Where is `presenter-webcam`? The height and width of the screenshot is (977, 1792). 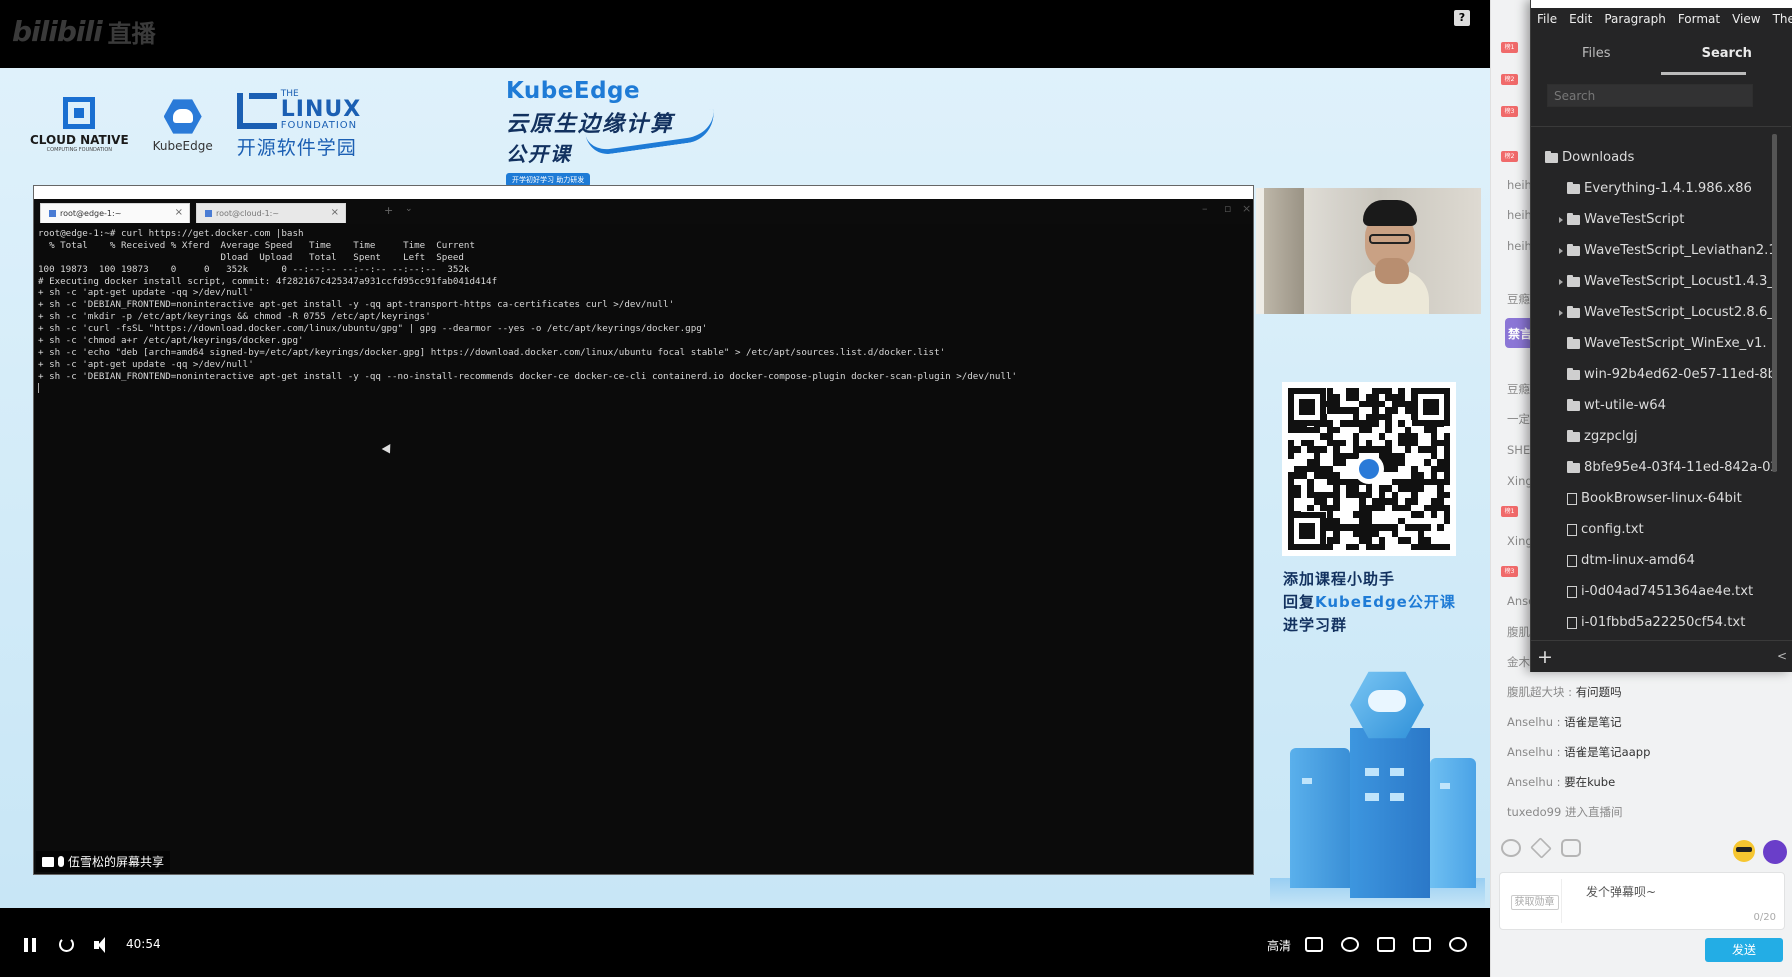
presenter-webcam is located at coordinates (1368, 251).